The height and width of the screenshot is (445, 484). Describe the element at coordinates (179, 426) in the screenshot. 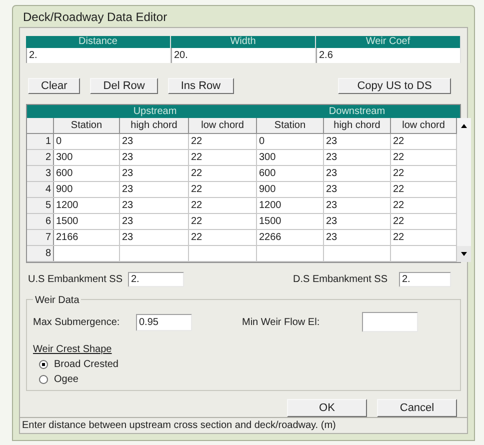

I see `status-bar-text: Enter distance between upstream cross section and deck/roadway. (m)` at that location.